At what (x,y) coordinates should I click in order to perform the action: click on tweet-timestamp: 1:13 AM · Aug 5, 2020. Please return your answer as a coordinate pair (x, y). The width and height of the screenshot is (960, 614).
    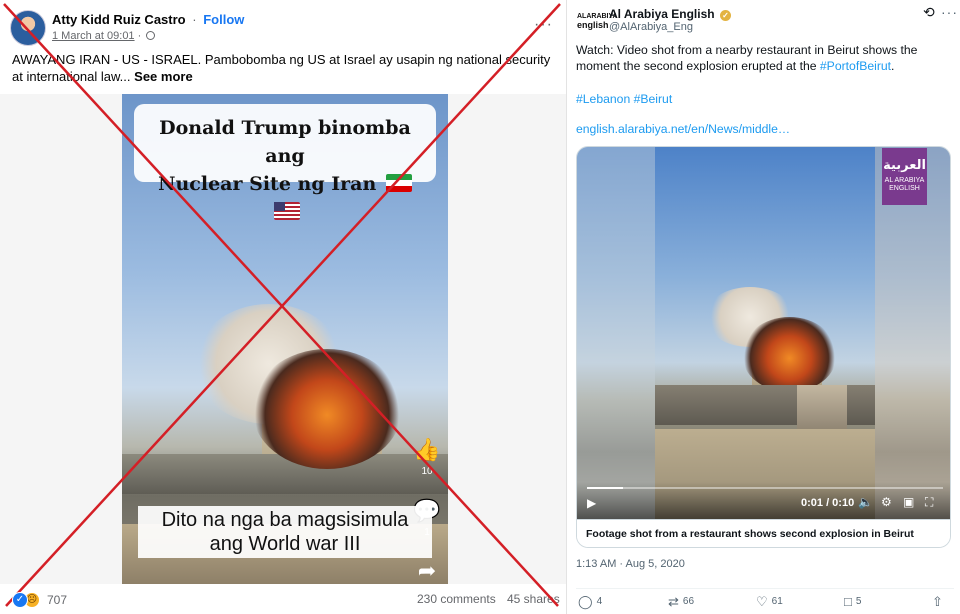
    Looking at the image, I should click on (630, 564).